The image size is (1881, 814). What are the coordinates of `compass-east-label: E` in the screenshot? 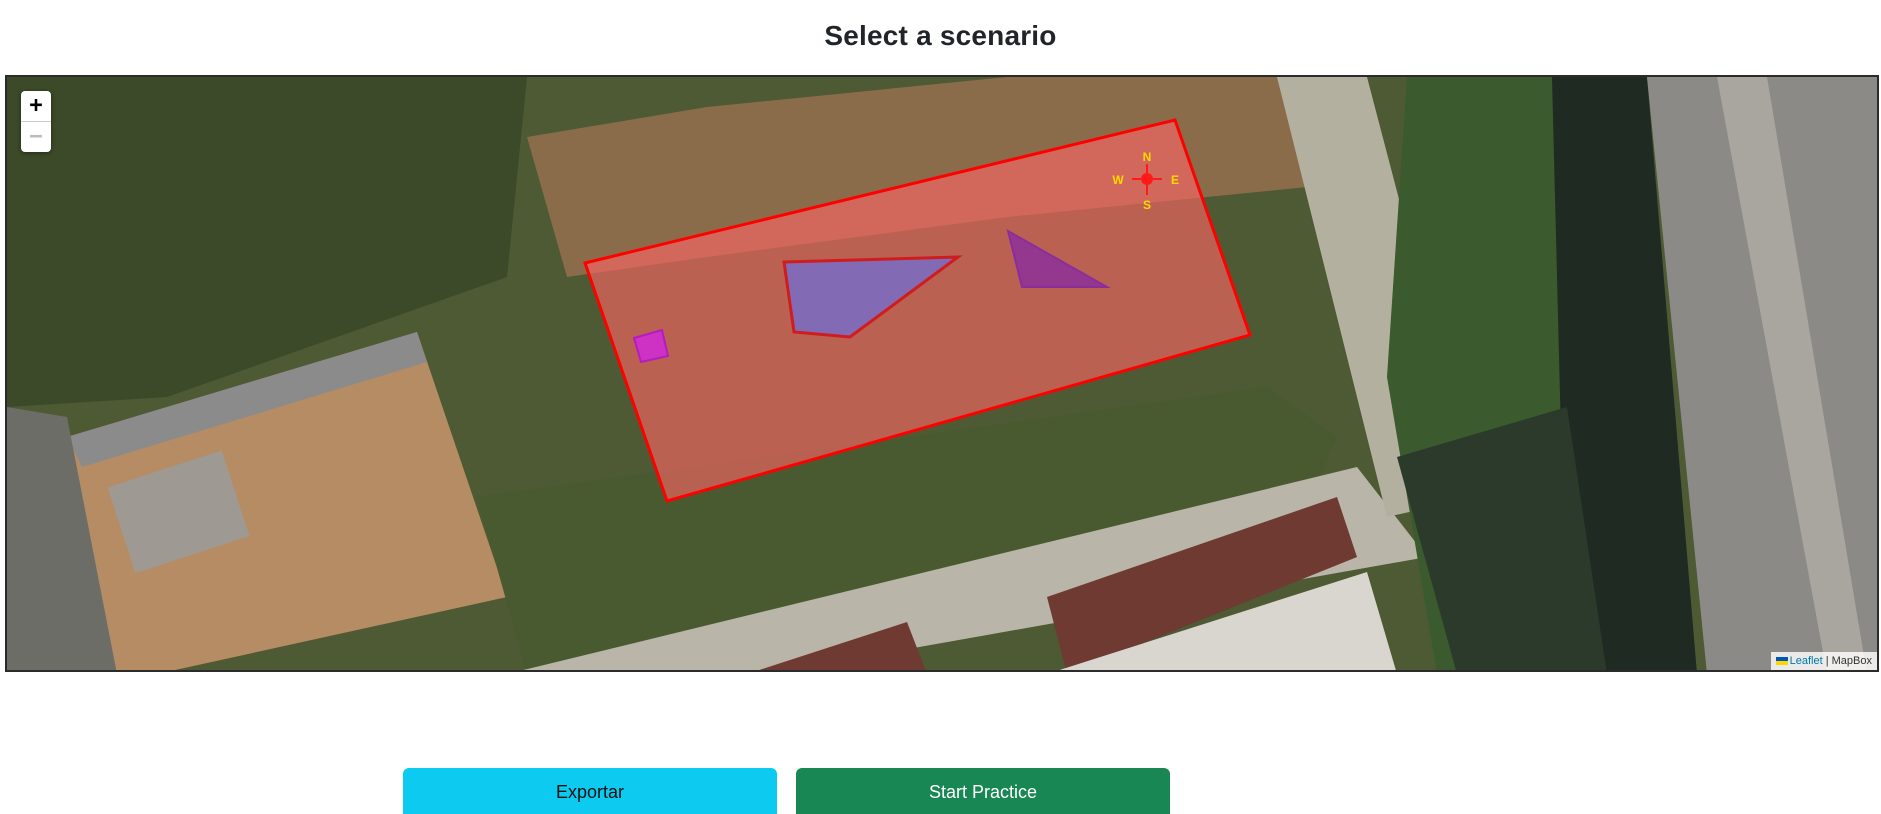 It's located at (1175, 180).